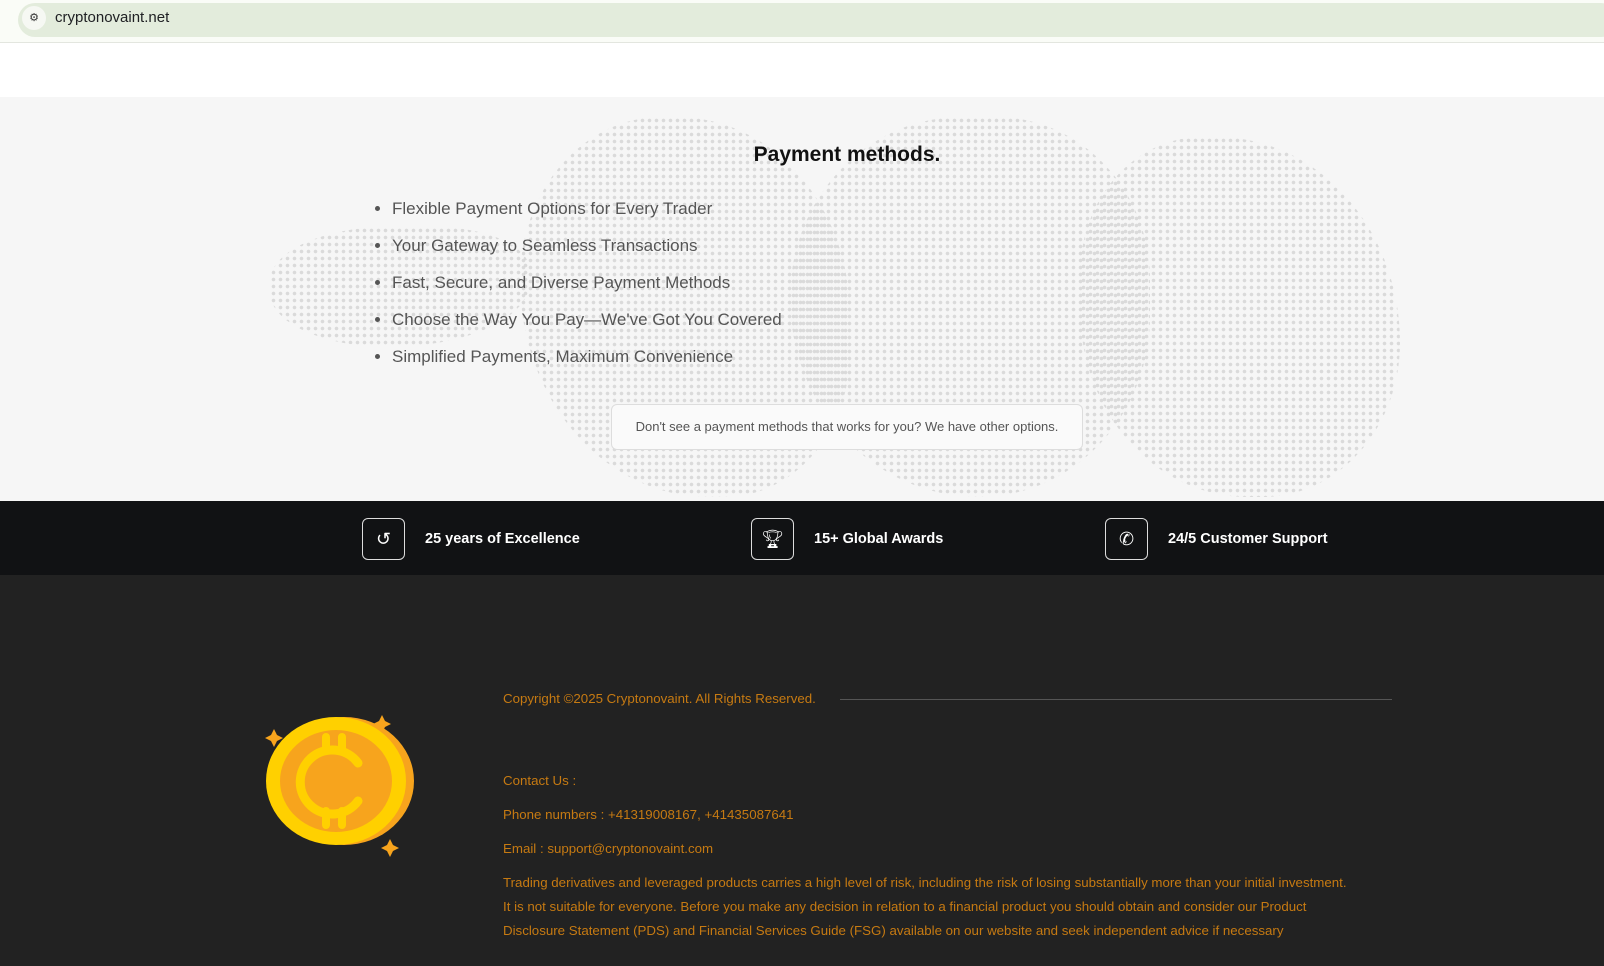 The image size is (1604, 966). Describe the element at coordinates (587, 245) in the screenshot. I see `list-item: Your Gateway to Seamless Transactions` at that location.